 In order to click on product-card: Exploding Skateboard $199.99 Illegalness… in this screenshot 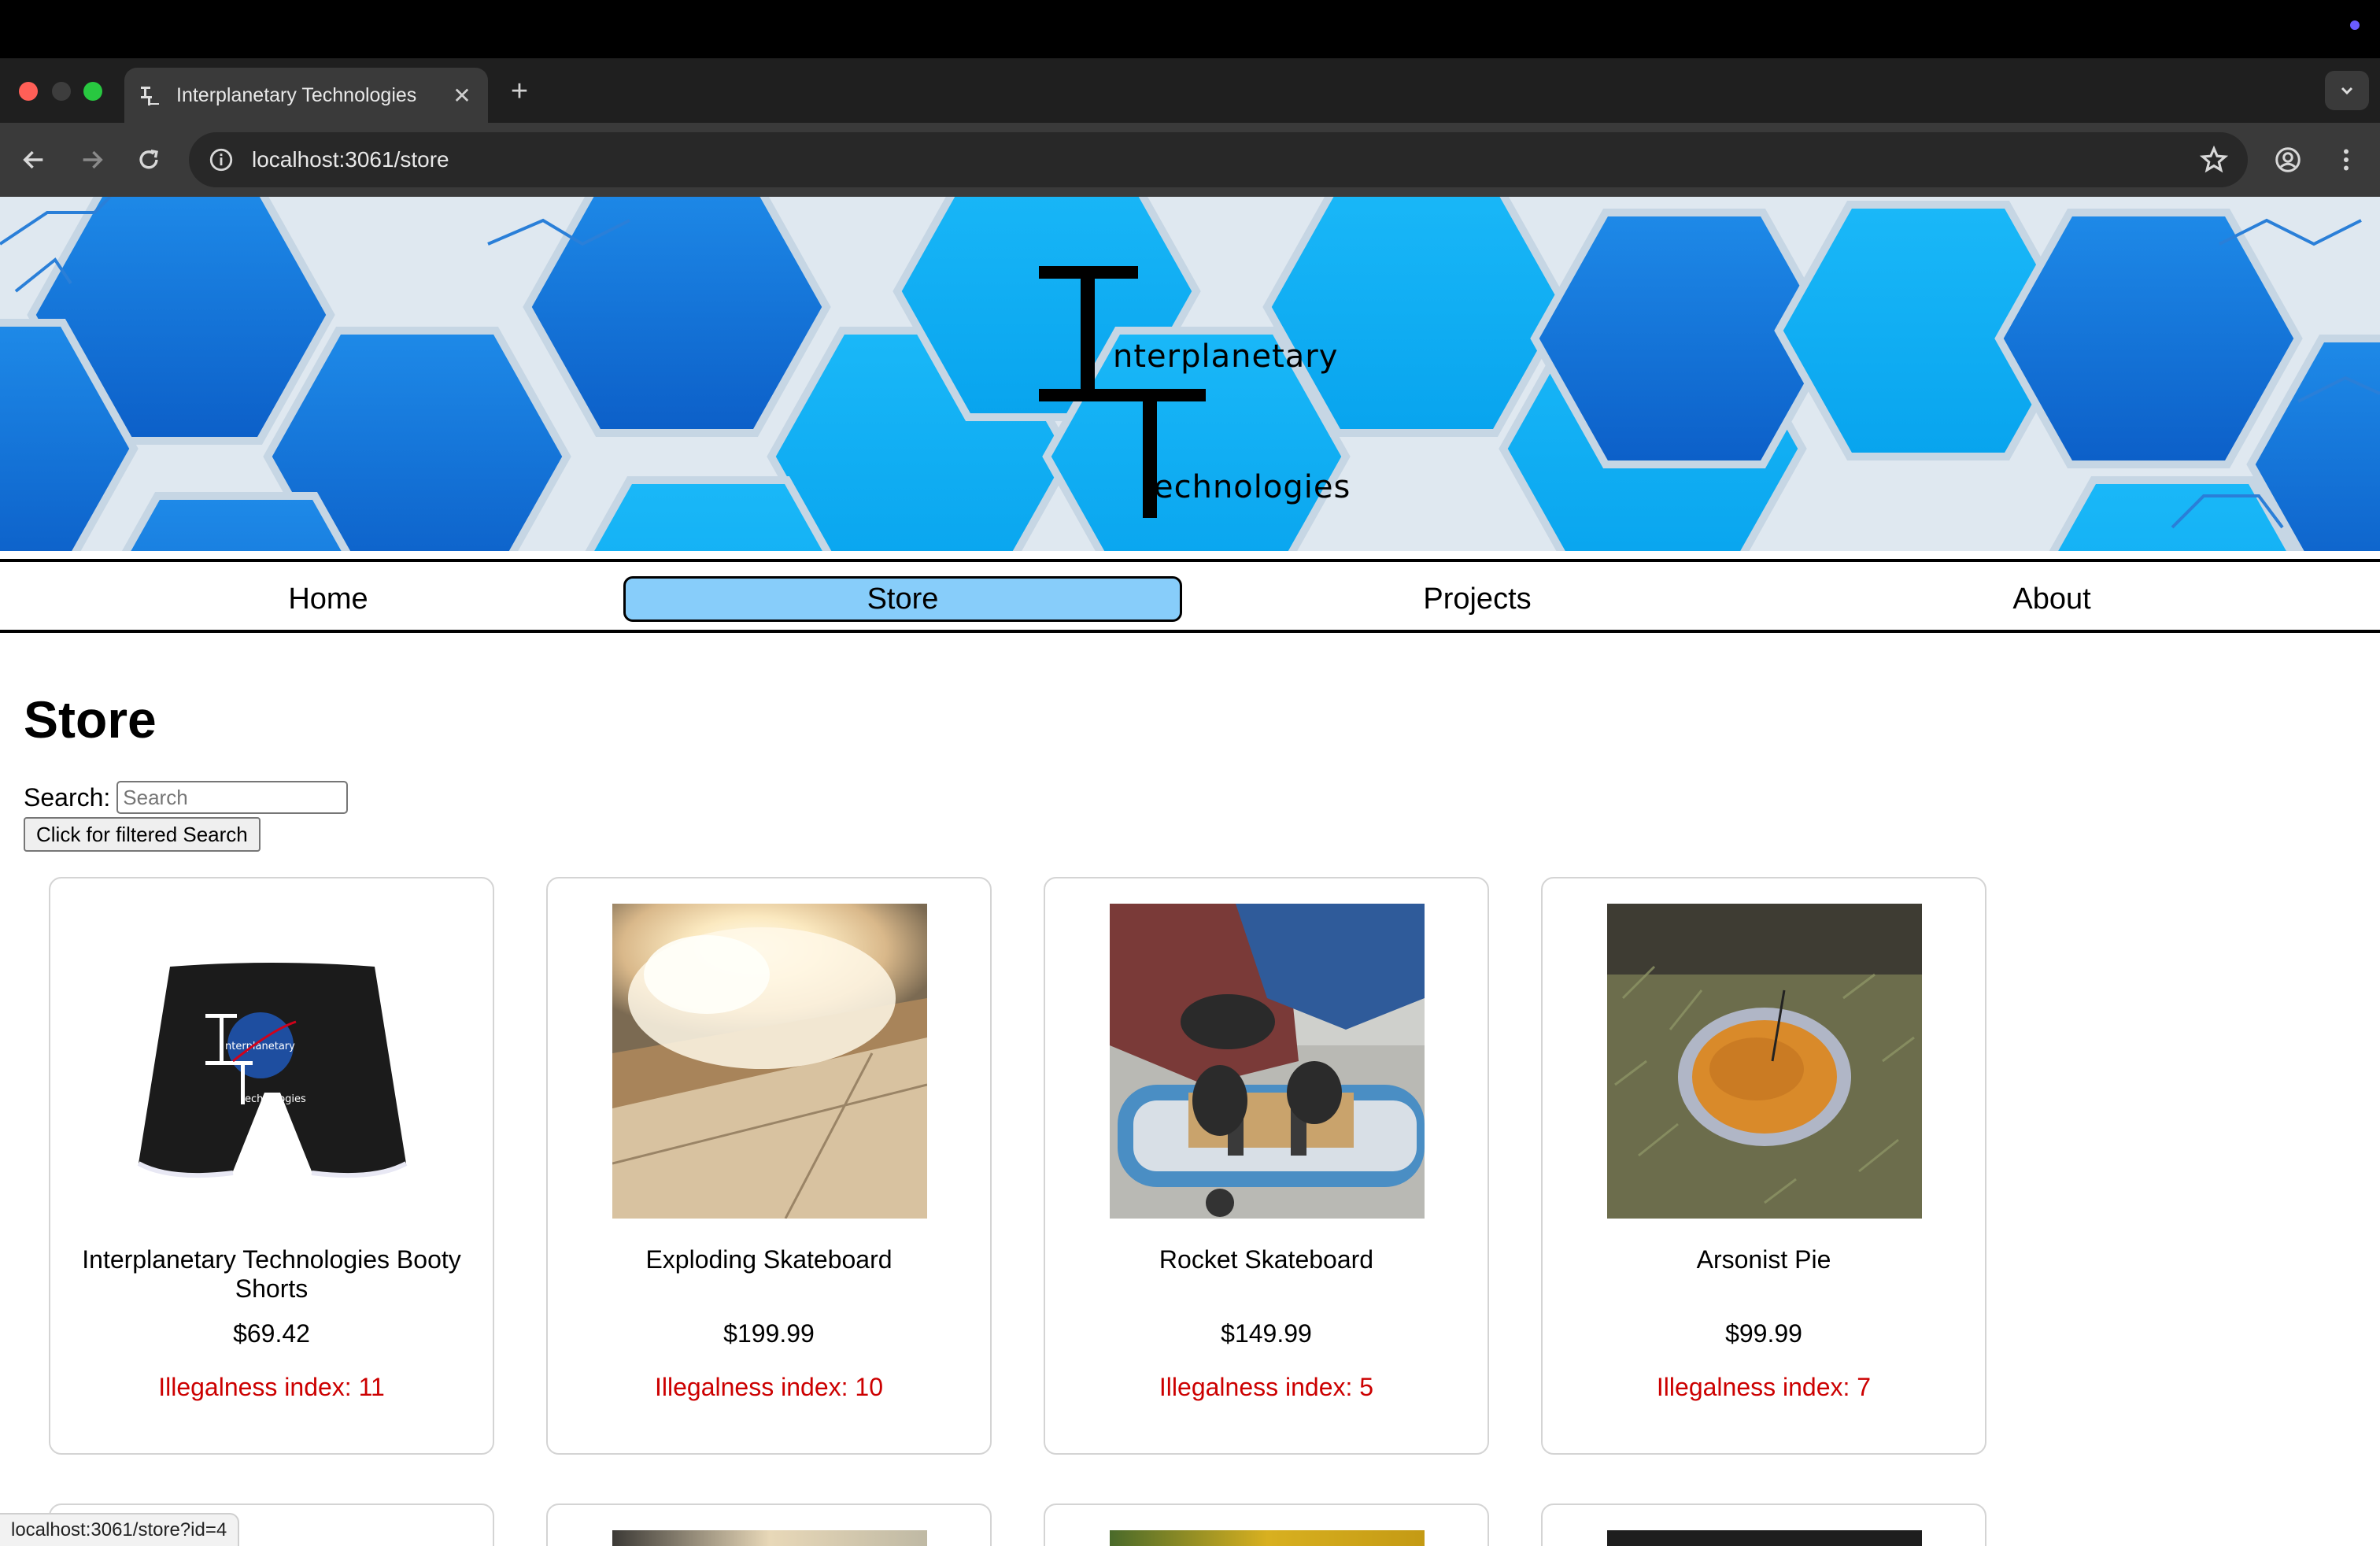, I will do `click(769, 1166)`.